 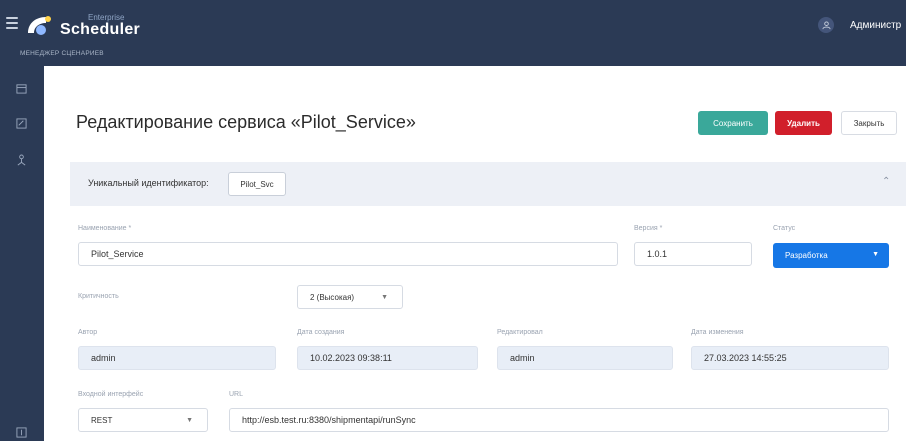 What do you see at coordinates (790, 358) in the screenshot?
I see `modified-field: 27.03.2023 14:55:25` at bounding box center [790, 358].